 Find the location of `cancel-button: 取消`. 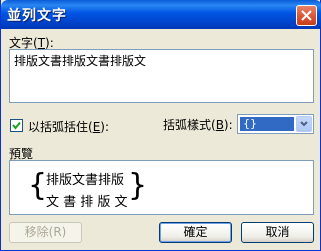

cancel-button: 取消 is located at coordinates (277, 232).